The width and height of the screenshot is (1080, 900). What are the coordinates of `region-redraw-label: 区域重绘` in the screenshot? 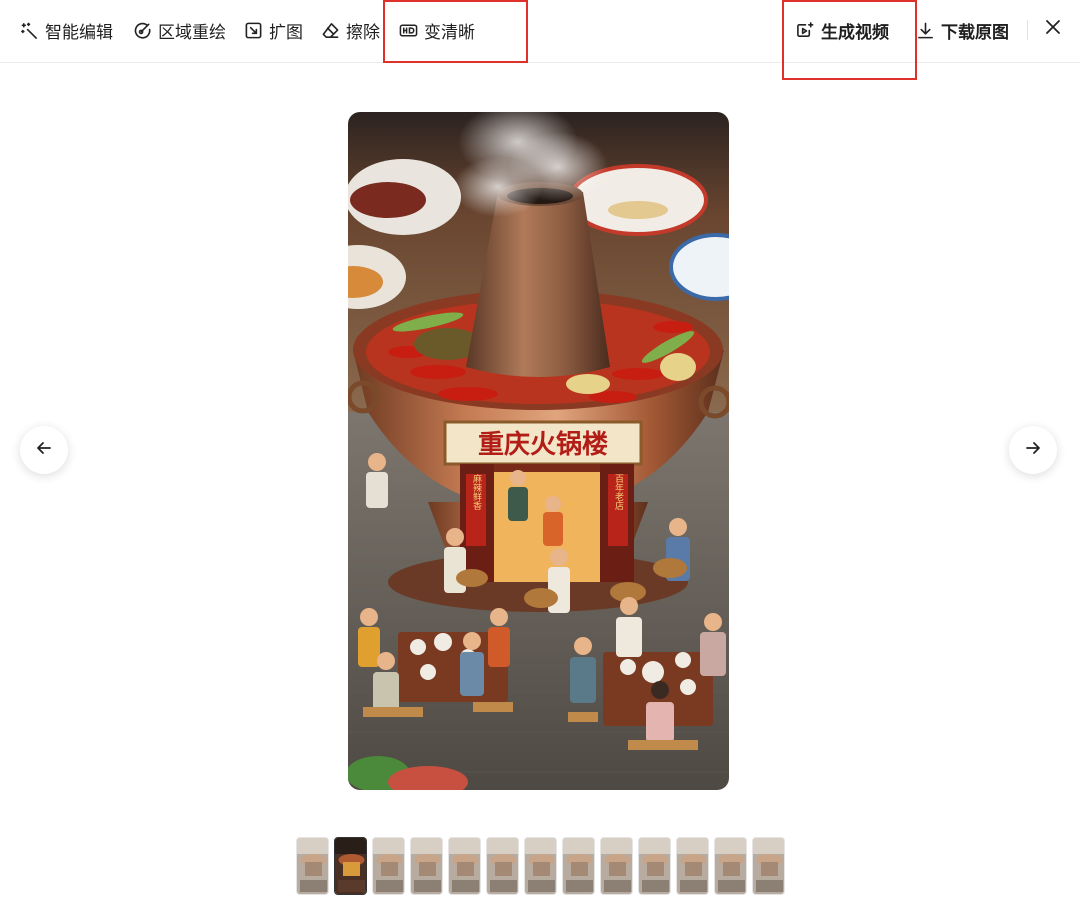 It's located at (192, 32).